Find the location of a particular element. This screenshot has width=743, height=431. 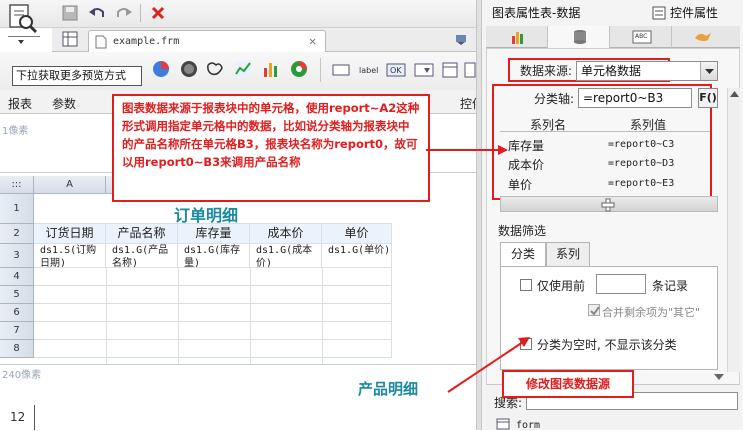

tab-style: ABC is located at coordinates (641, 37).